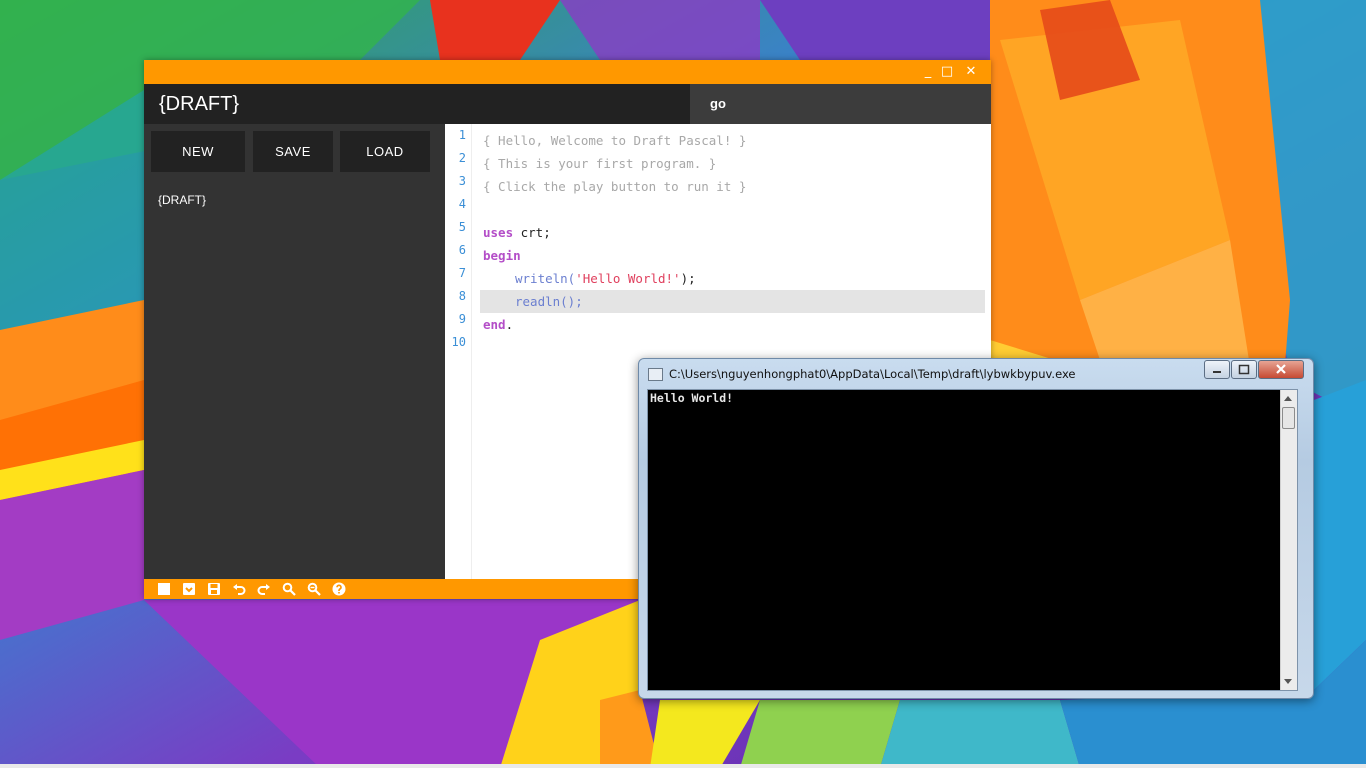 The image size is (1366, 768). Describe the element at coordinates (532, 232) in the screenshot. I see `uses-module: crt;` at that location.